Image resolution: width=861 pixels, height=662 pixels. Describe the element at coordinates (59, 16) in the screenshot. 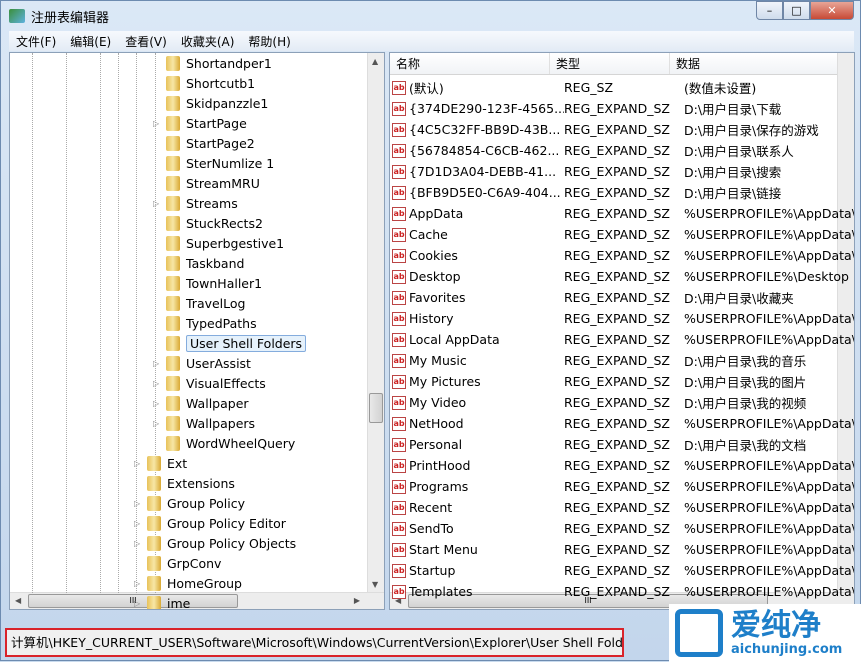

I see `title-bar: 注册表编辑器` at that location.